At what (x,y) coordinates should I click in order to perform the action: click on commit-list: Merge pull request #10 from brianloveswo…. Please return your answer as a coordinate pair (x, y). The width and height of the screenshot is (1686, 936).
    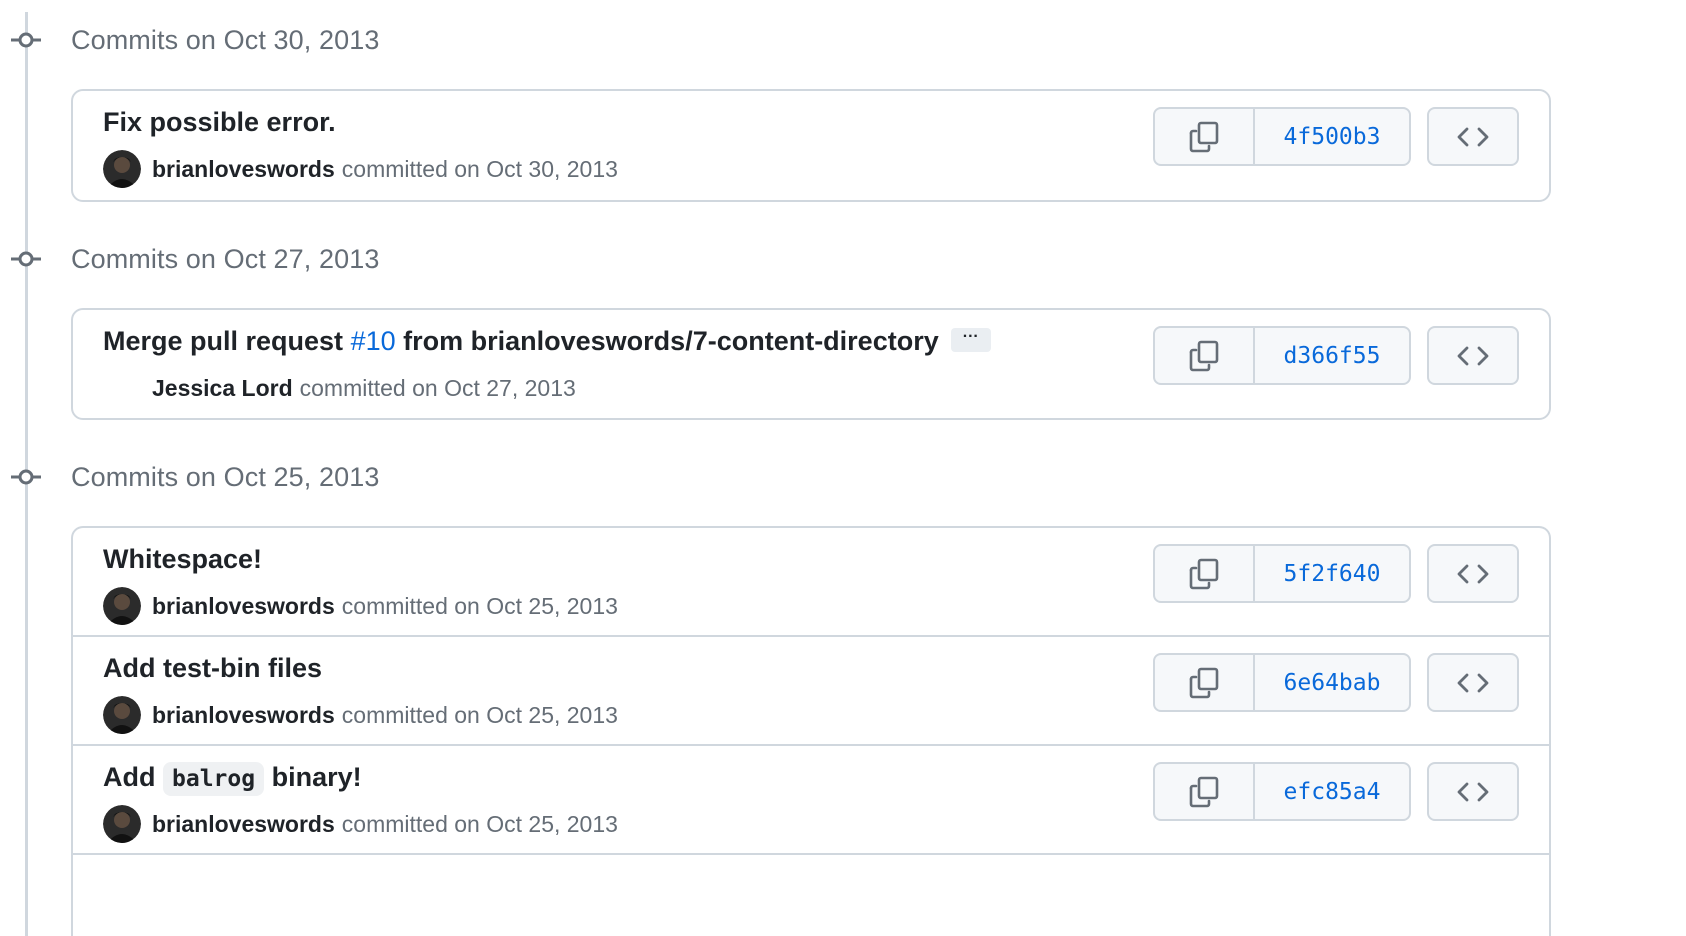
    Looking at the image, I should click on (811, 364).